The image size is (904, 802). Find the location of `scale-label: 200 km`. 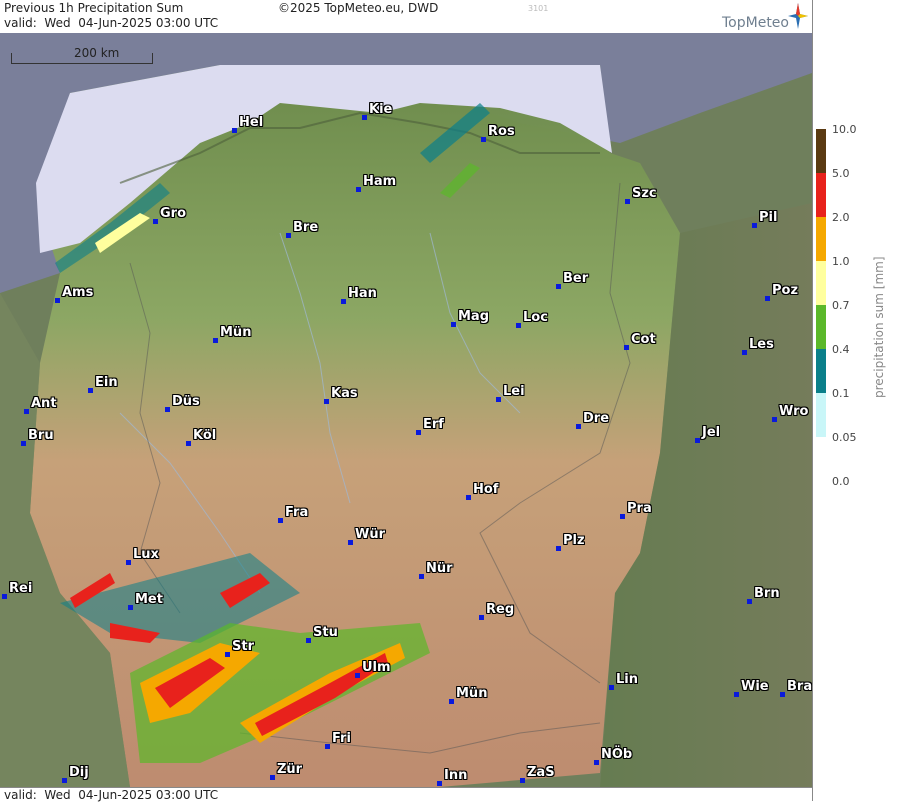

scale-label: 200 km is located at coordinates (97, 53).